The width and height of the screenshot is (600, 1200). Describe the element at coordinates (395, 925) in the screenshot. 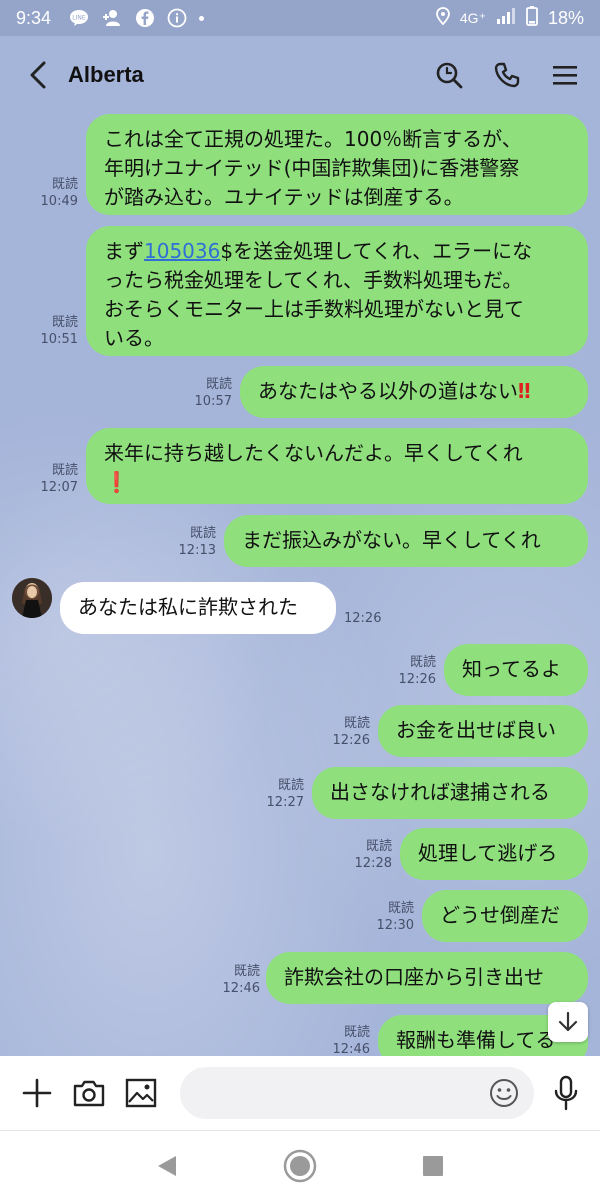

I see `message-time: 12:30` at that location.